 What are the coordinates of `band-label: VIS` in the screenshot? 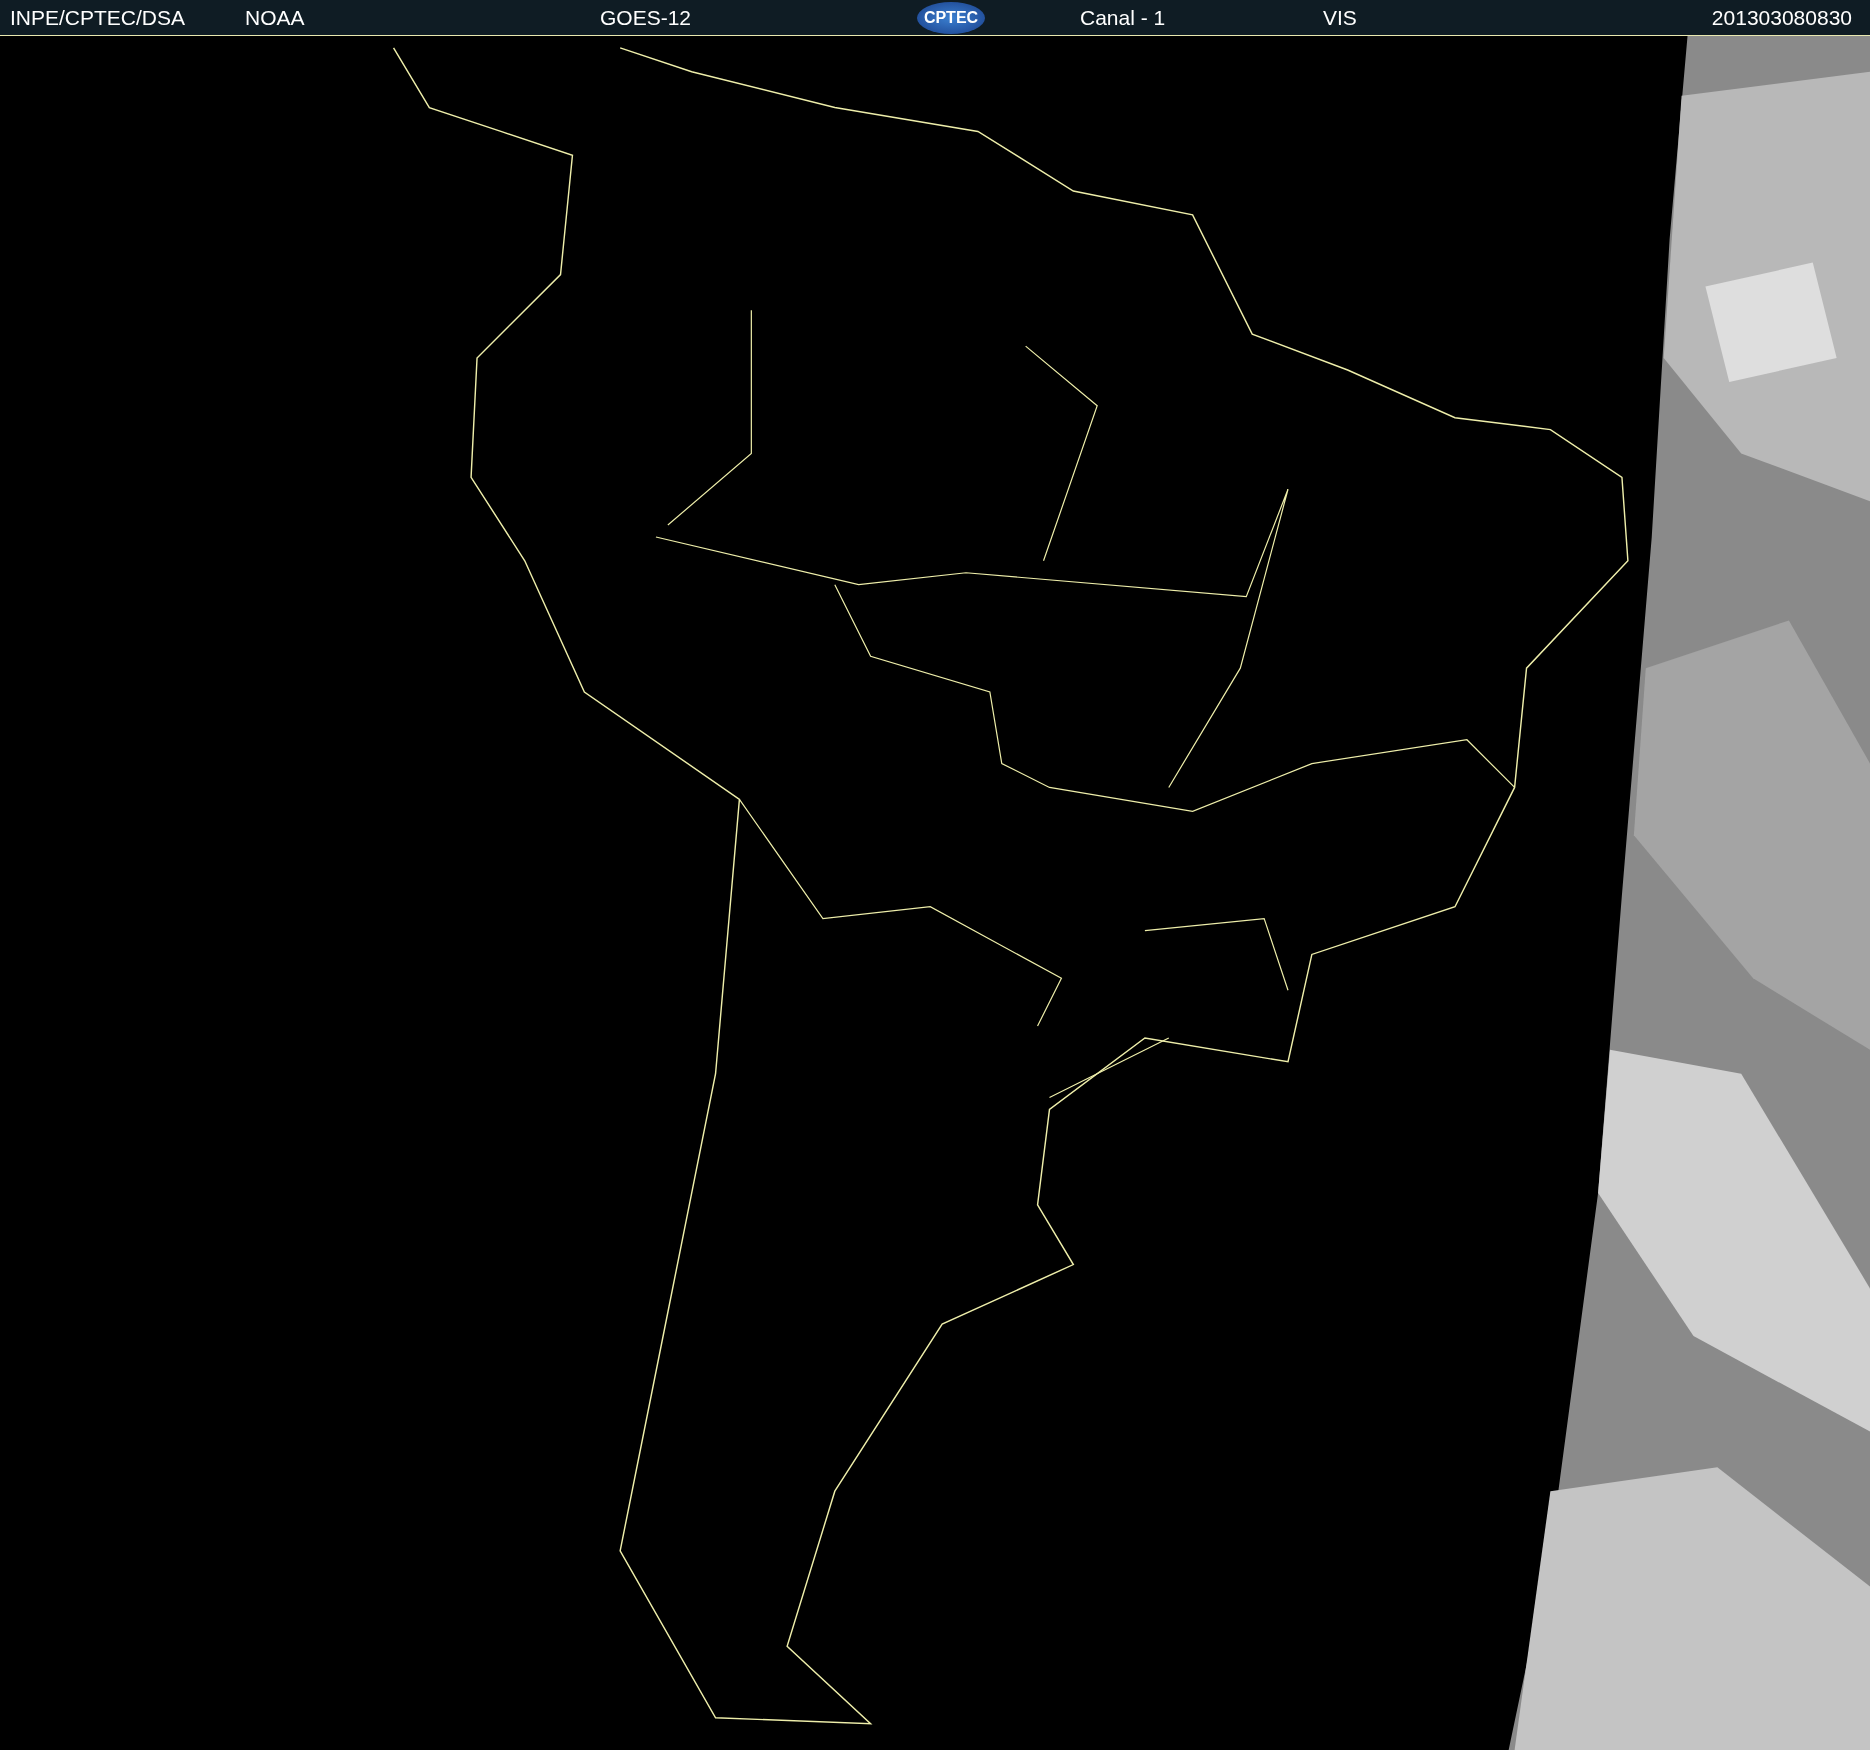 It's located at (1340, 17).